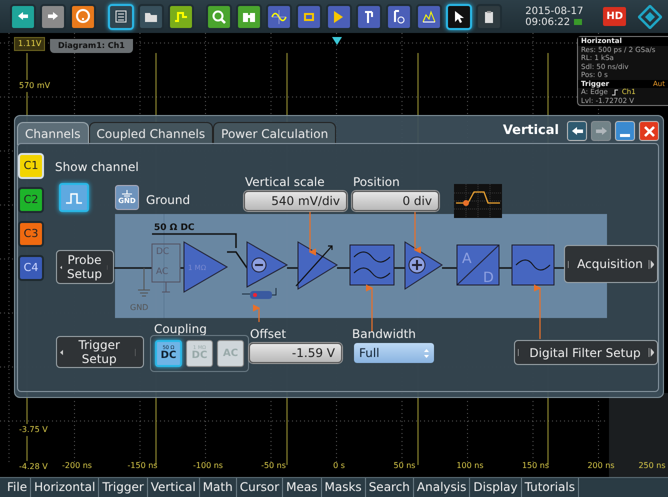  What do you see at coordinates (127, 194) in the screenshot?
I see `ground-icon` at bounding box center [127, 194].